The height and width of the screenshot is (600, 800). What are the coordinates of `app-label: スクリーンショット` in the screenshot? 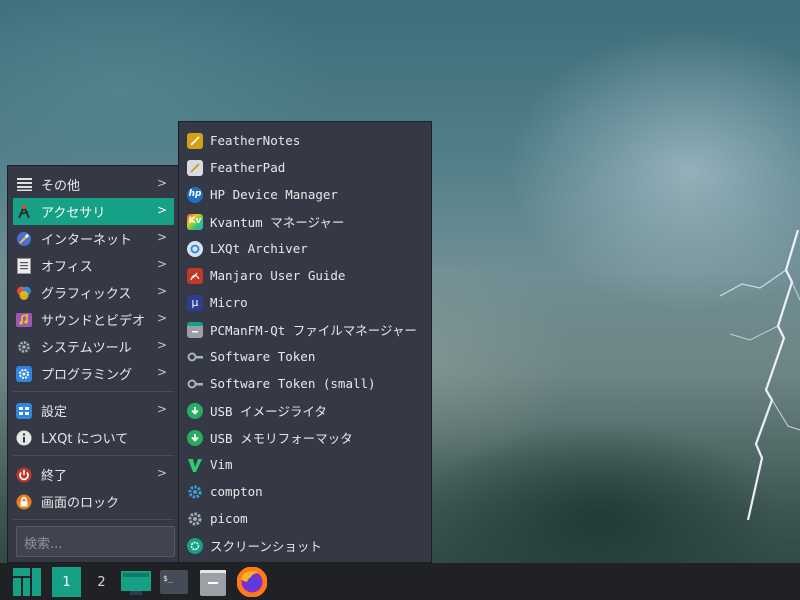 It's located at (266, 546).